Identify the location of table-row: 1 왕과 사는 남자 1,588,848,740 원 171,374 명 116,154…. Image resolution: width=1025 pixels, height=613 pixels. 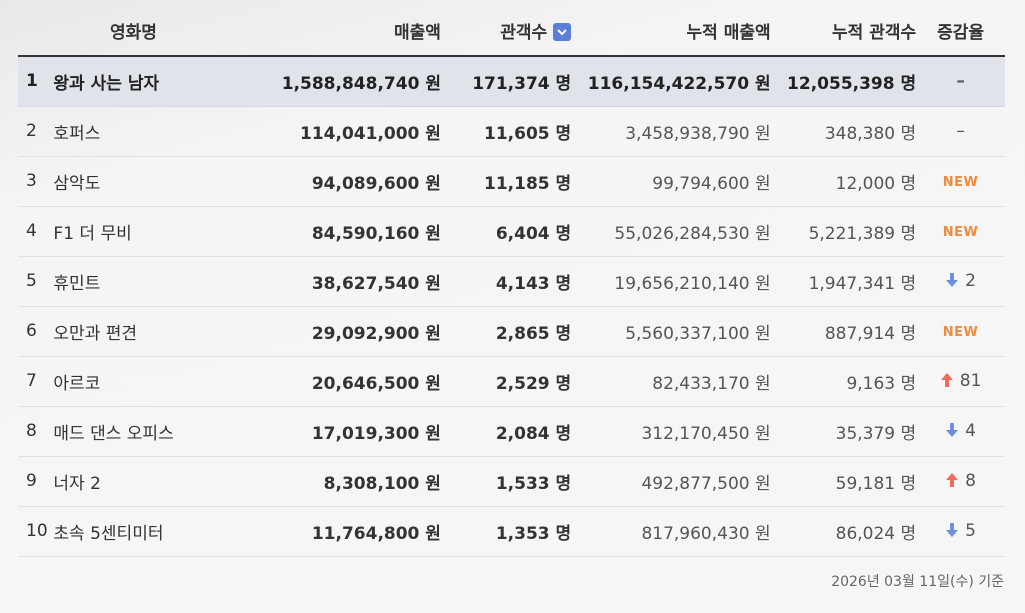
(511, 81).